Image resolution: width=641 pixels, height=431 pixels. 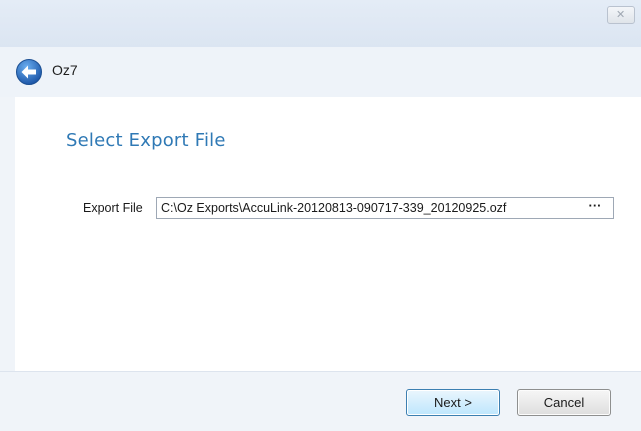 I want to click on back-button, so click(x=29, y=72).